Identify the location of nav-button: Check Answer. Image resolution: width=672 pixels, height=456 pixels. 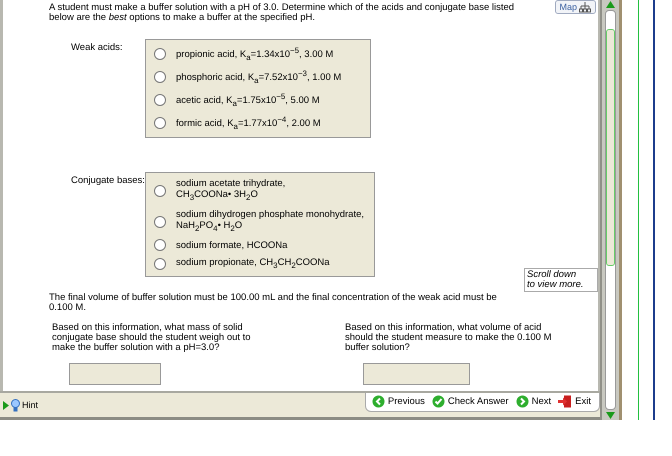
(470, 401).